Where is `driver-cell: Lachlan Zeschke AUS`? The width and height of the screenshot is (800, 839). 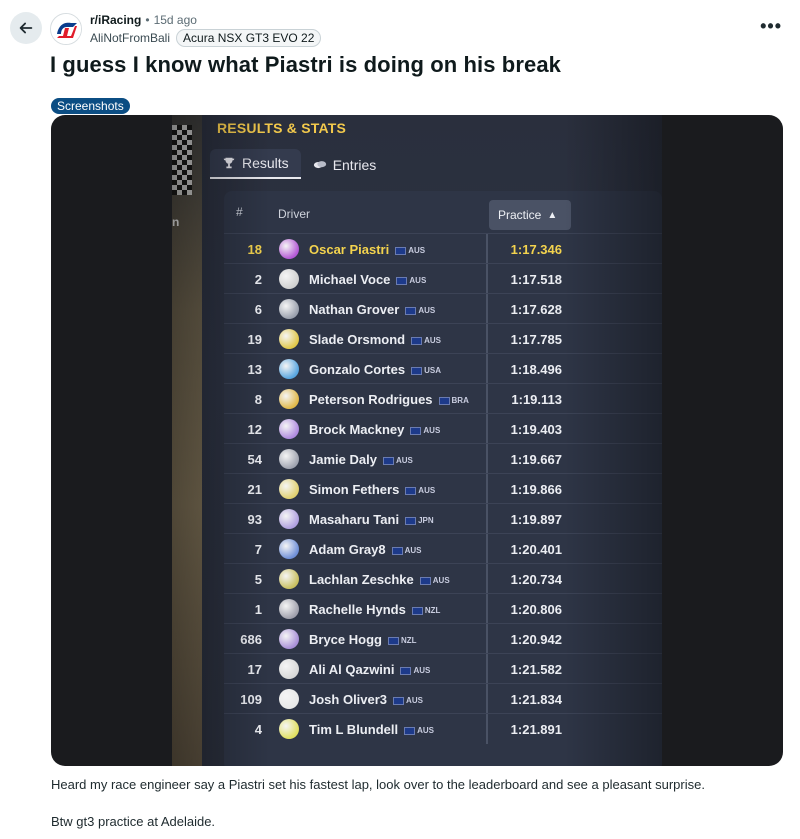
driver-cell: Lachlan Zeschke AUS is located at coordinates (379, 579).